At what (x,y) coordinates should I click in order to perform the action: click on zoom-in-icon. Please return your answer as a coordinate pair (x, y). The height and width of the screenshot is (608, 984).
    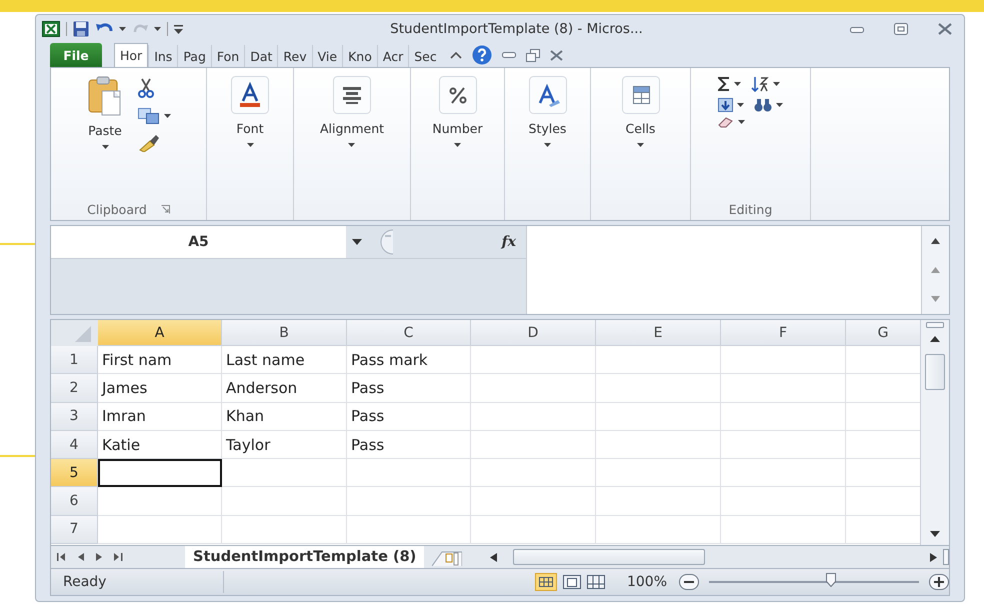
    Looking at the image, I should click on (939, 582).